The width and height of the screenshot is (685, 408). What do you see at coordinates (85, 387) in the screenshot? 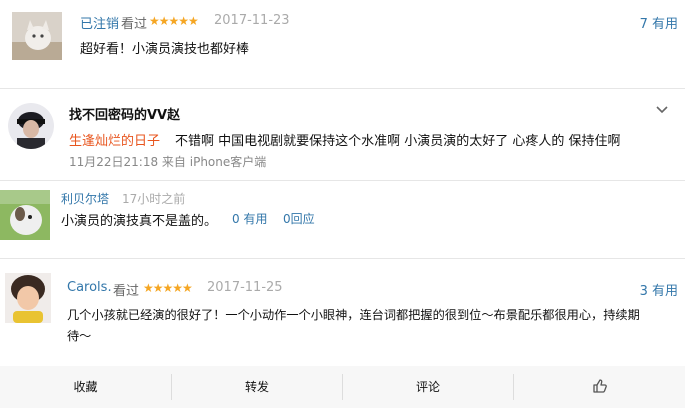
I see `collect-button: 收藏` at bounding box center [85, 387].